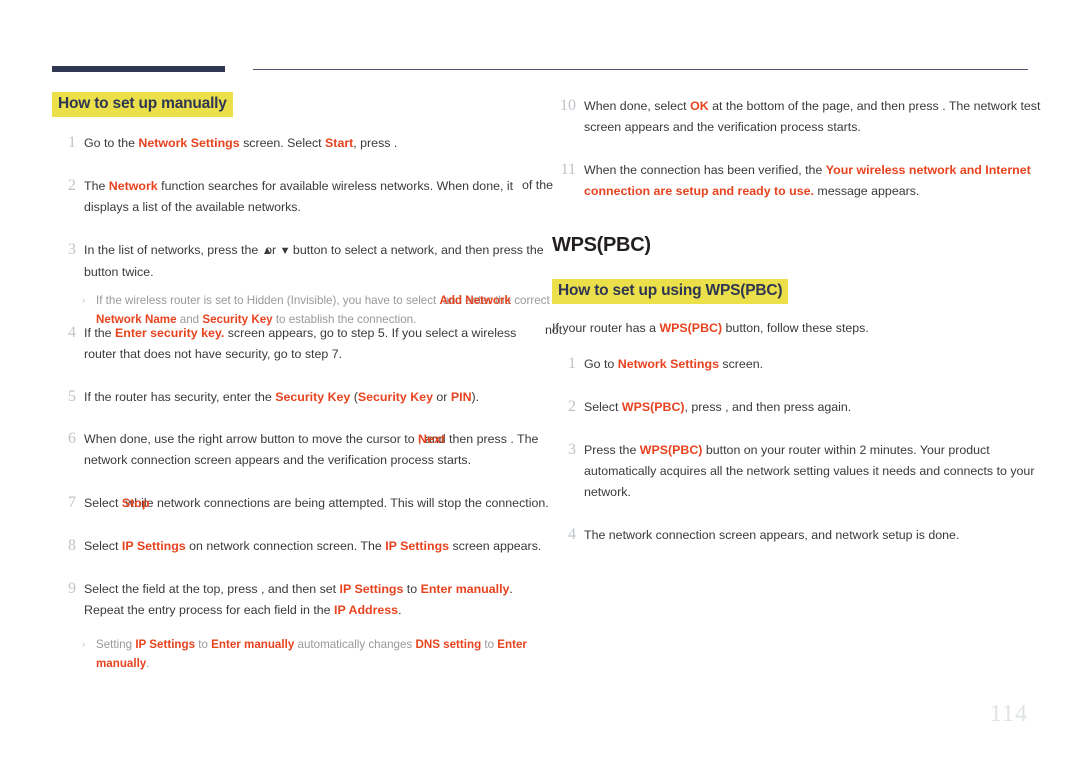  I want to click on term-enter-security-key: Enter security key., so click(170, 333).